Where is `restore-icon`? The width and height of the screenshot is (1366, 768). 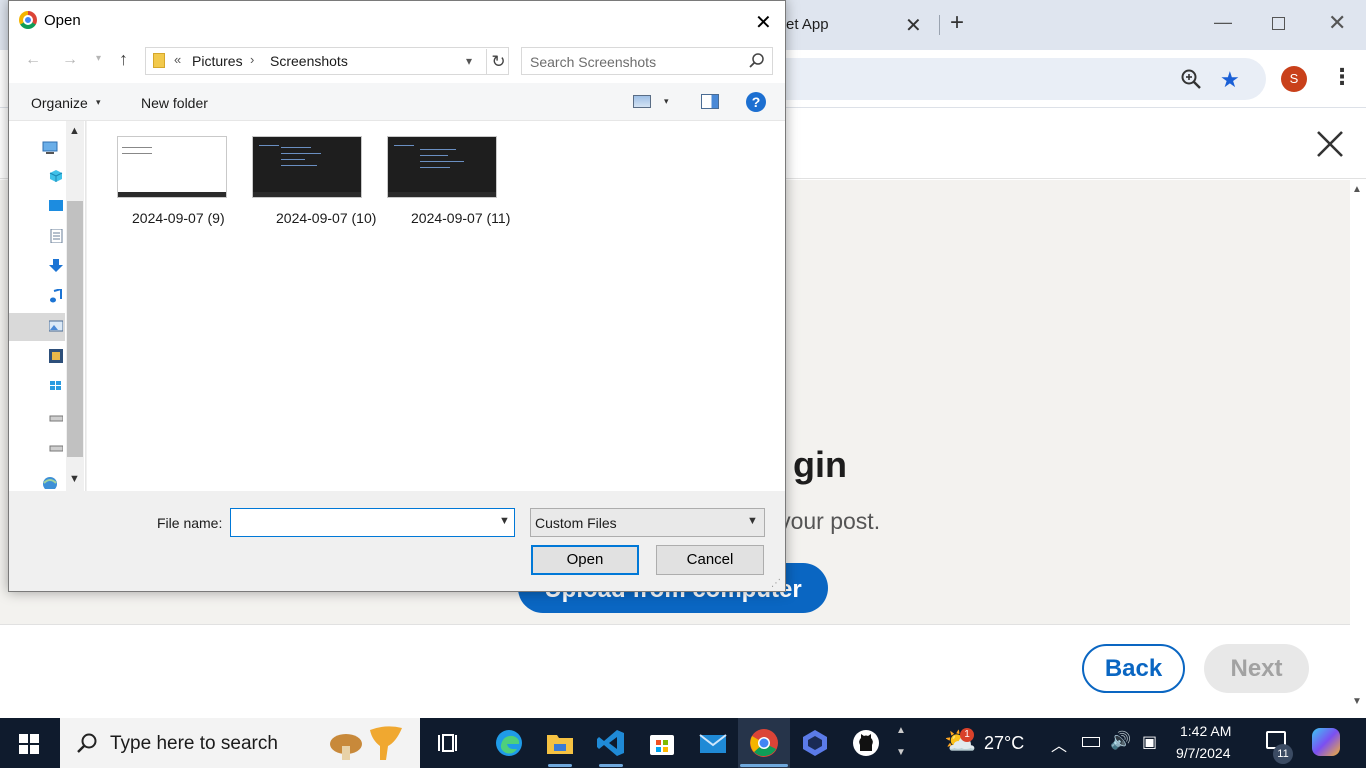
restore-icon is located at coordinates (1278, 23).